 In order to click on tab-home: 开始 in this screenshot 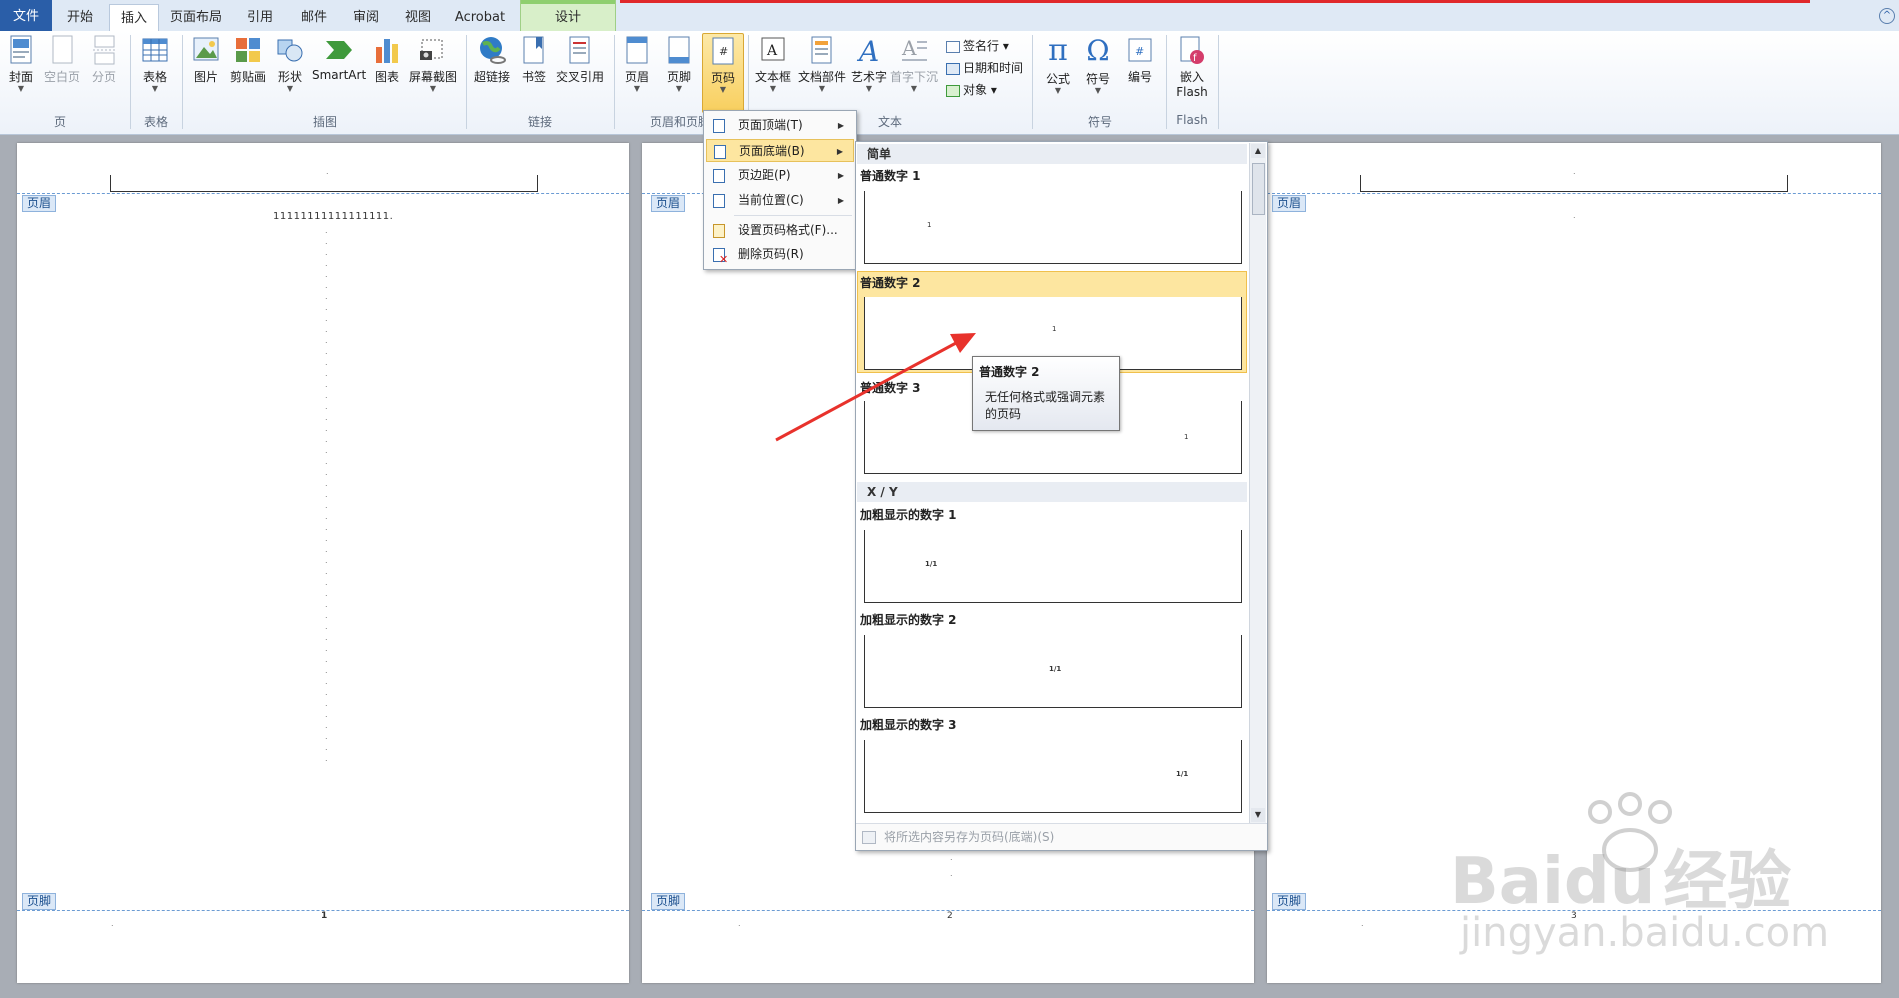, I will do `click(80, 17)`.